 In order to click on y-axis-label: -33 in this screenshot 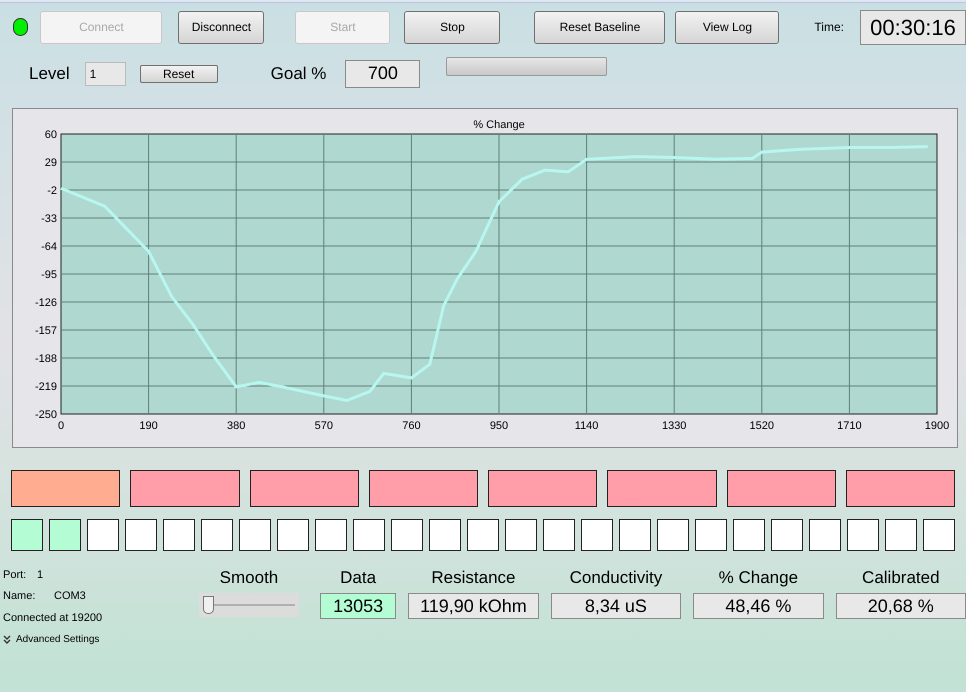, I will do `click(49, 219)`.